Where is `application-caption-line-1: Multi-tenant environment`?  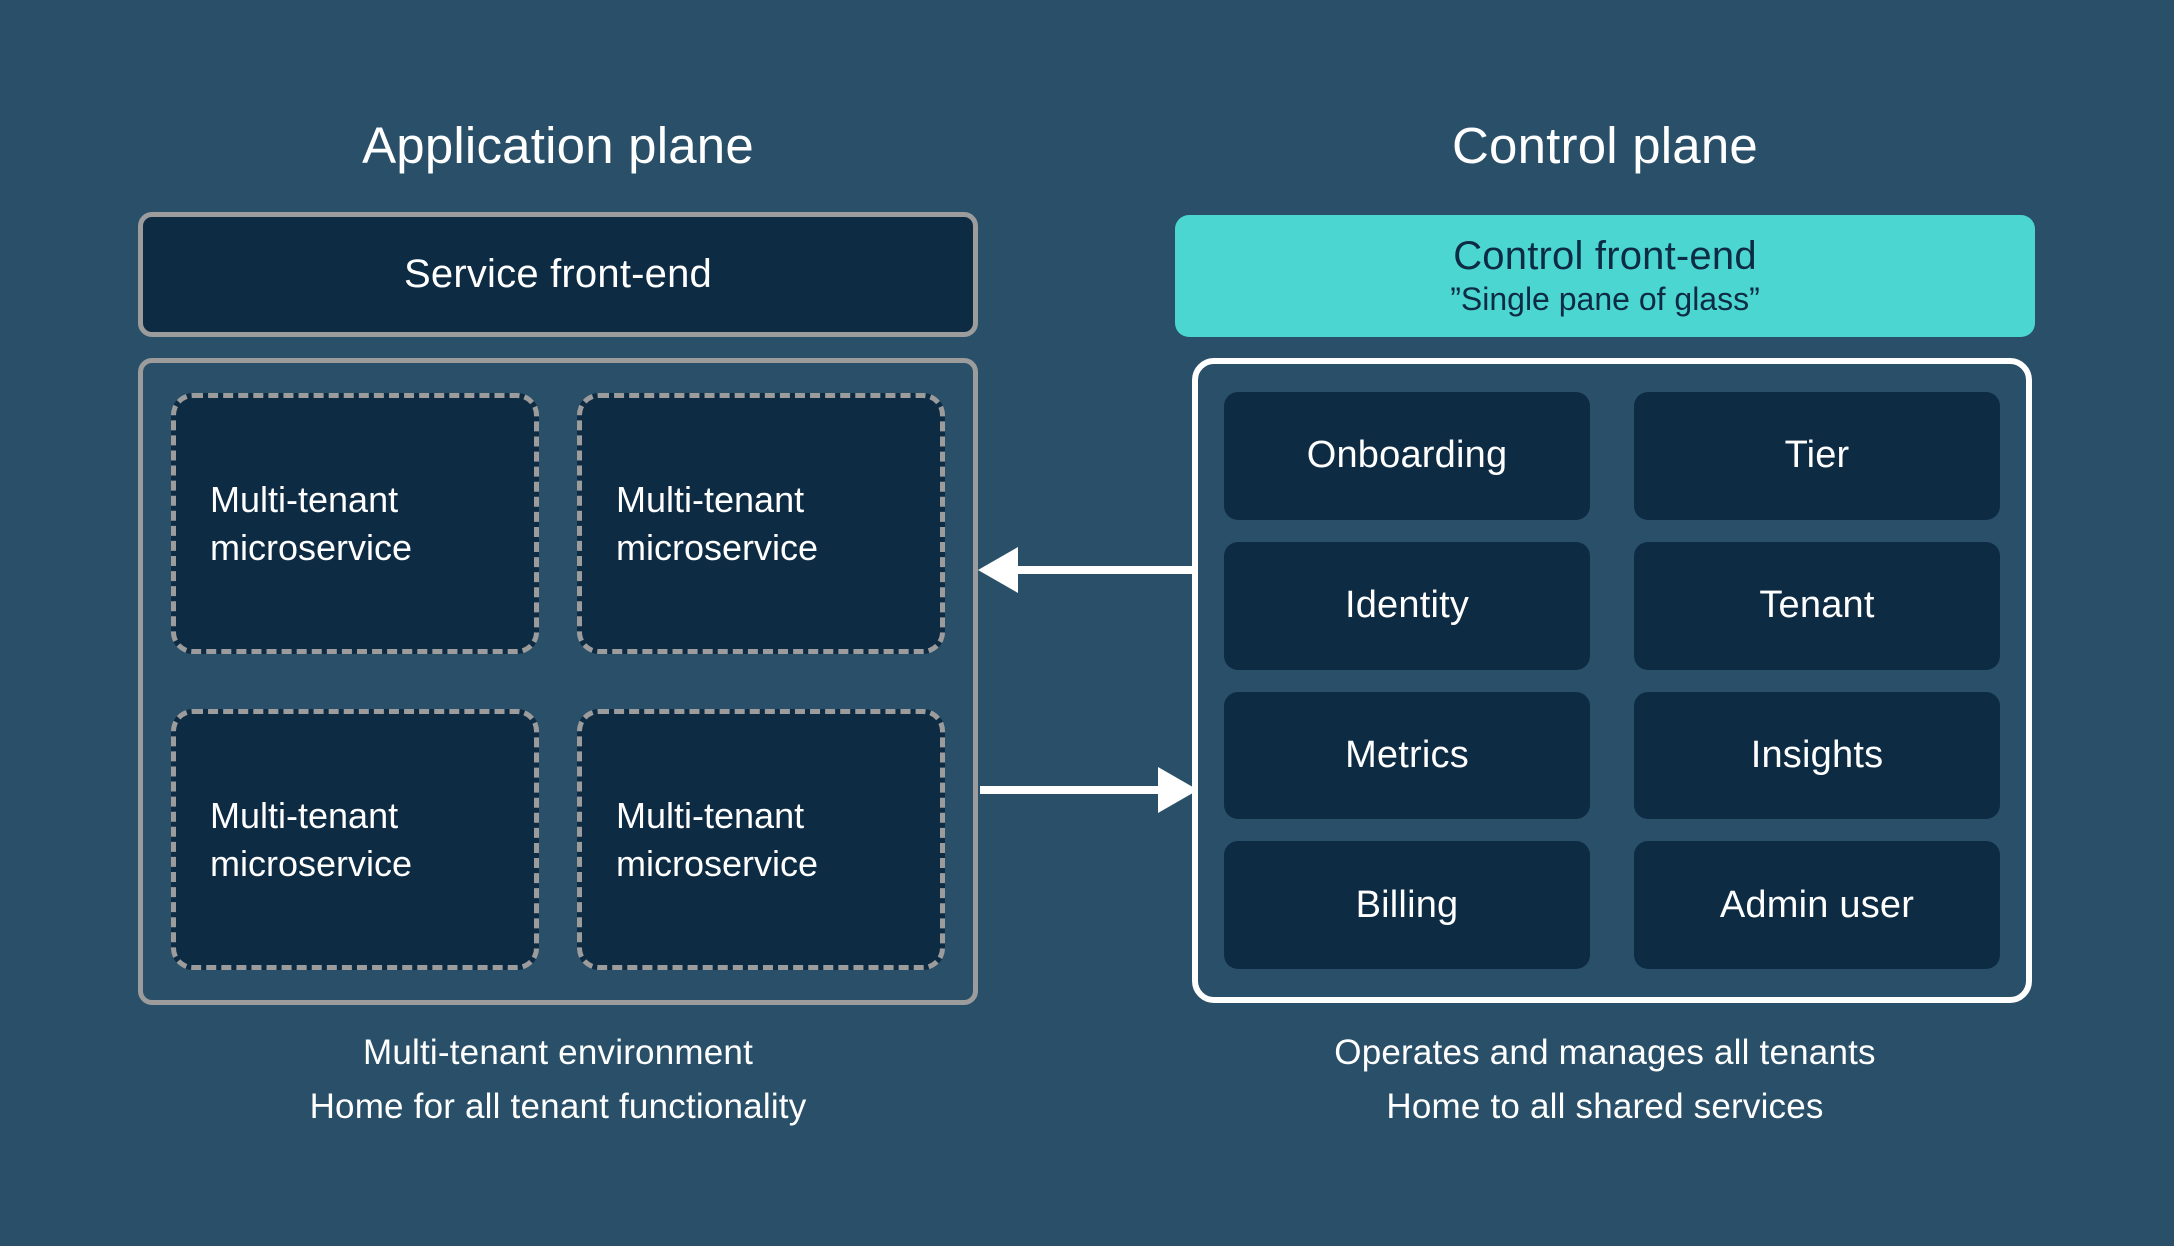
application-caption-line-1: Multi-tenant environment is located at coordinates (558, 1052).